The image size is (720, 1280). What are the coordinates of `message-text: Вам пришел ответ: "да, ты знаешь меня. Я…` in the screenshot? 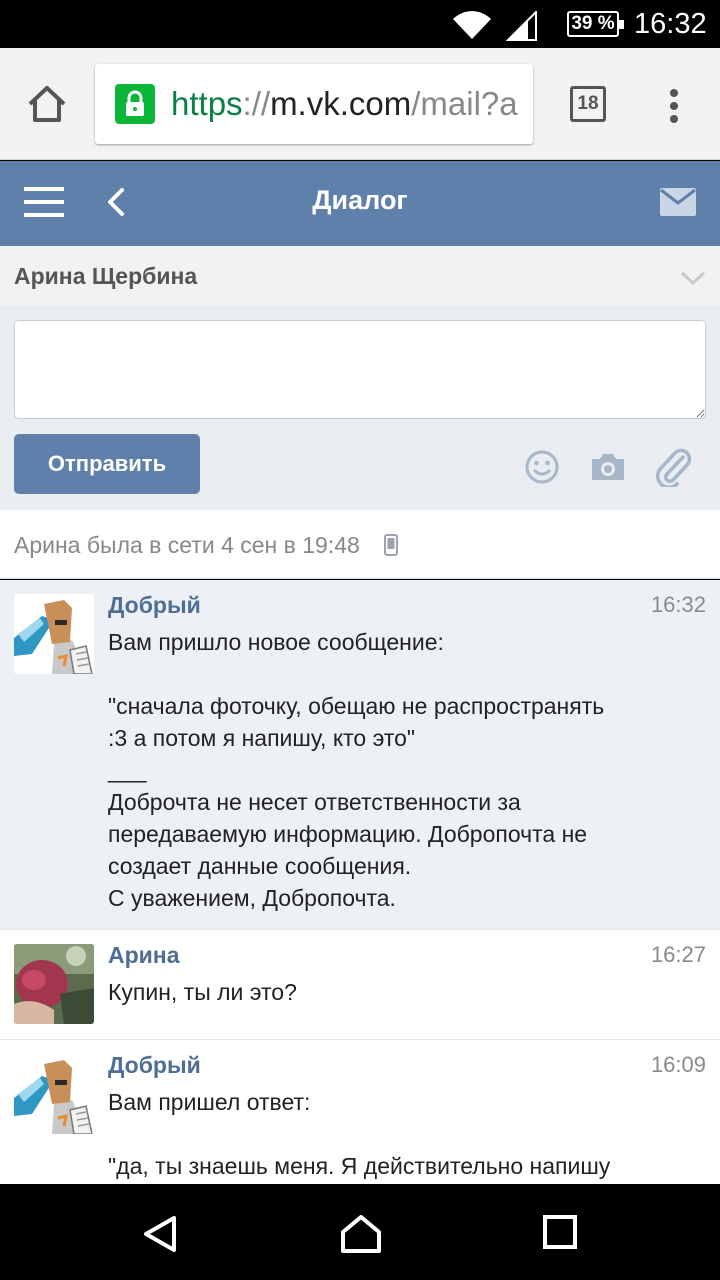 It's located at (359, 1134).